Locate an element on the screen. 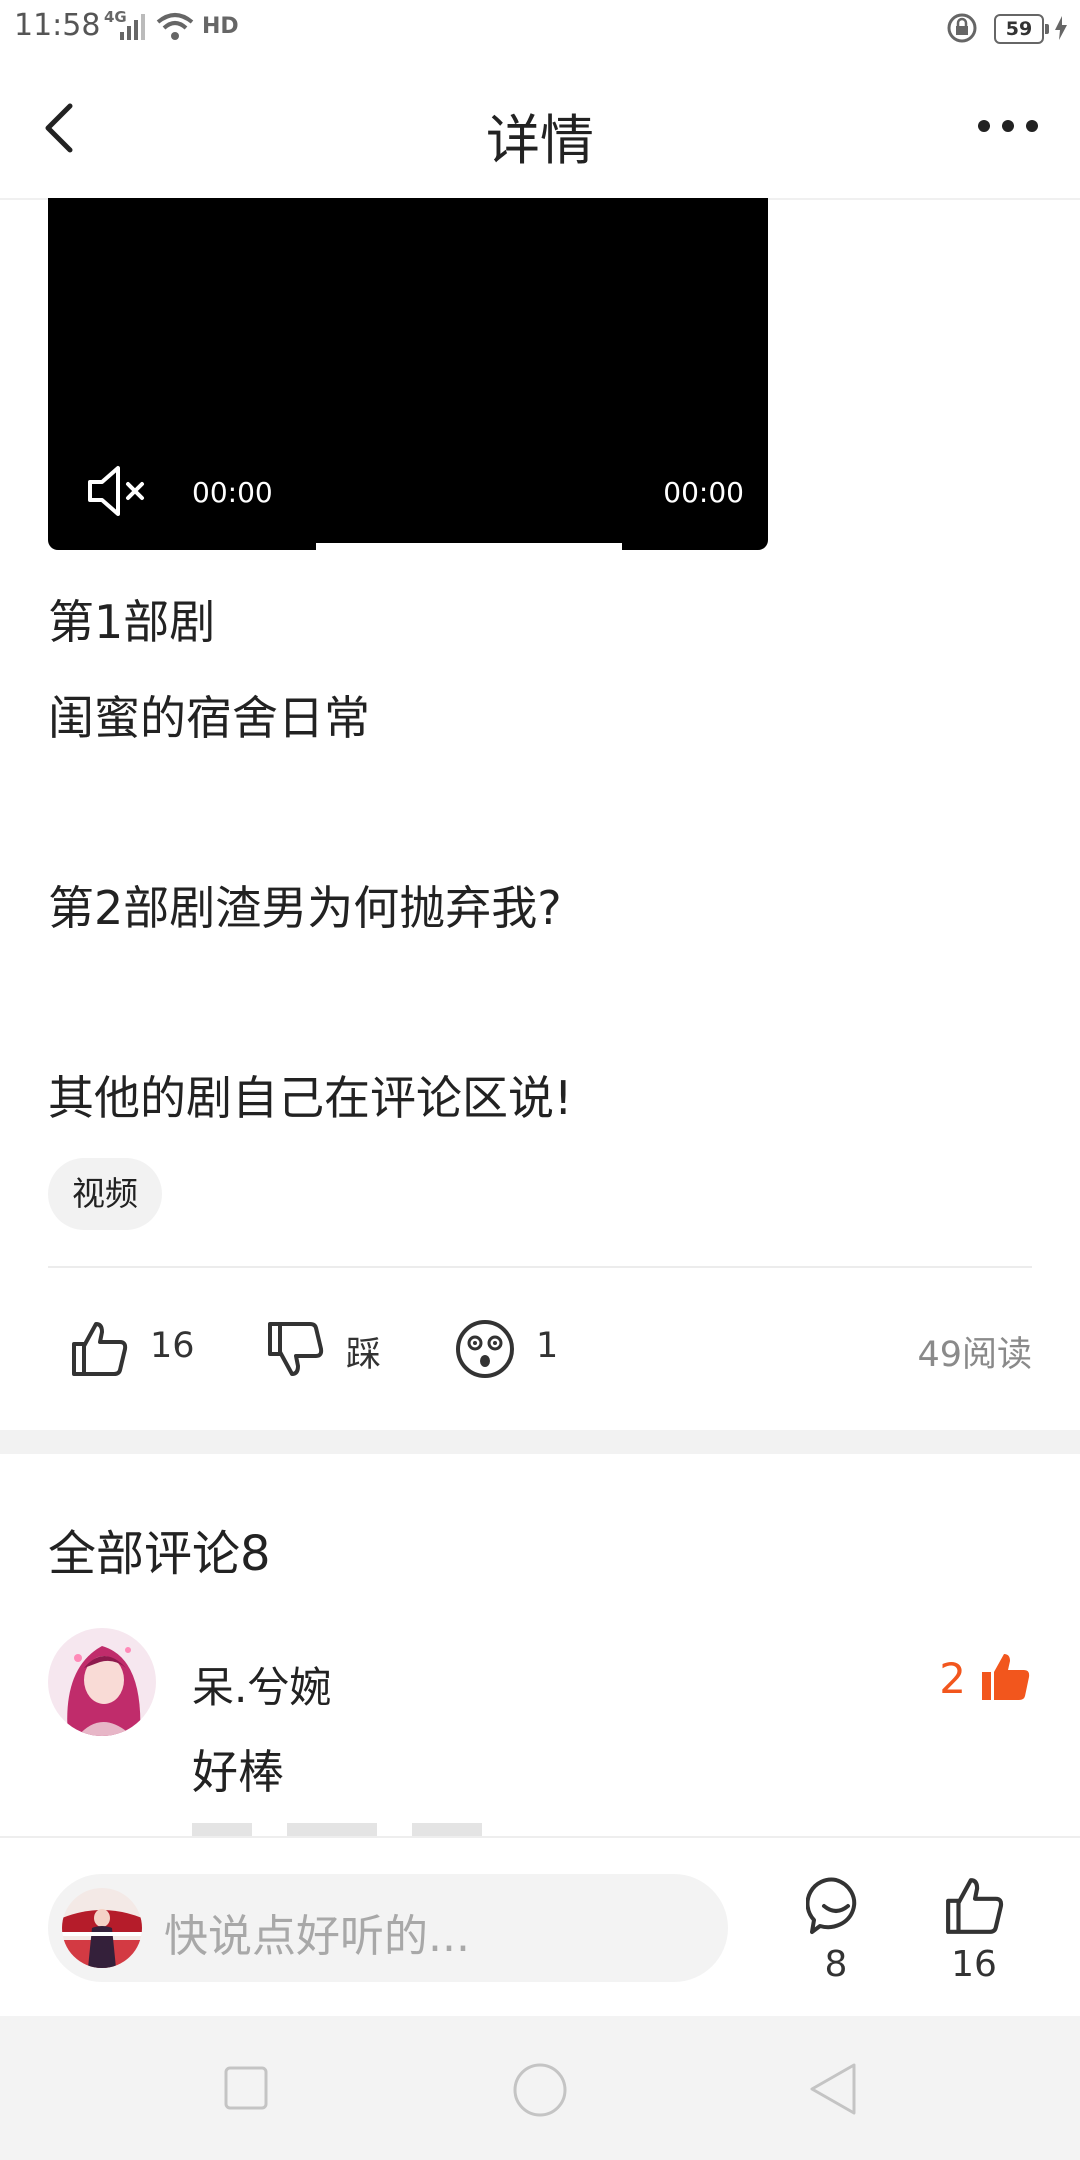 The width and height of the screenshot is (1080, 2160). like-icon is located at coordinates (99, 1349).